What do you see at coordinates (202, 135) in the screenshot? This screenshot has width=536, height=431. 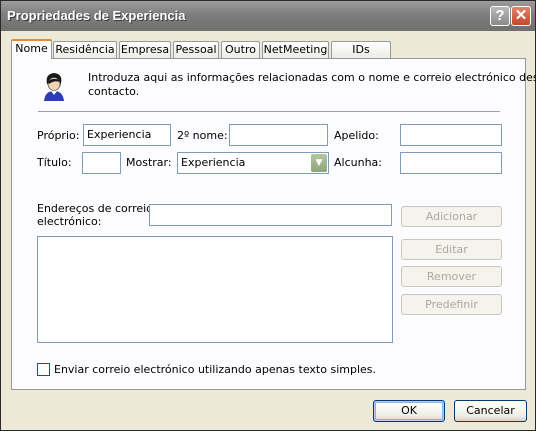 I see `segundo-nome-label: 2º nome:` at bounding box center [202, 135].